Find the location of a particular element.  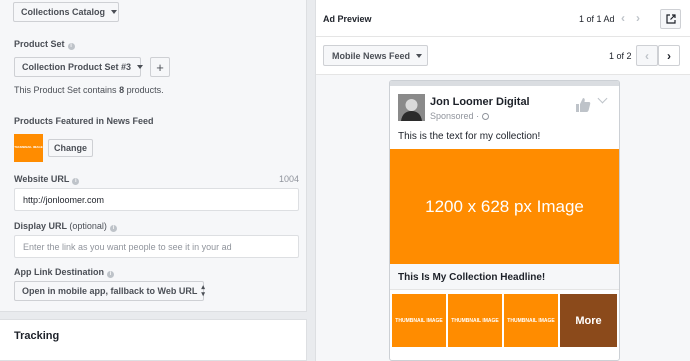

product-thumbnail-1: THUMBNAIL IMAGE is located at coordinates (419, 320).